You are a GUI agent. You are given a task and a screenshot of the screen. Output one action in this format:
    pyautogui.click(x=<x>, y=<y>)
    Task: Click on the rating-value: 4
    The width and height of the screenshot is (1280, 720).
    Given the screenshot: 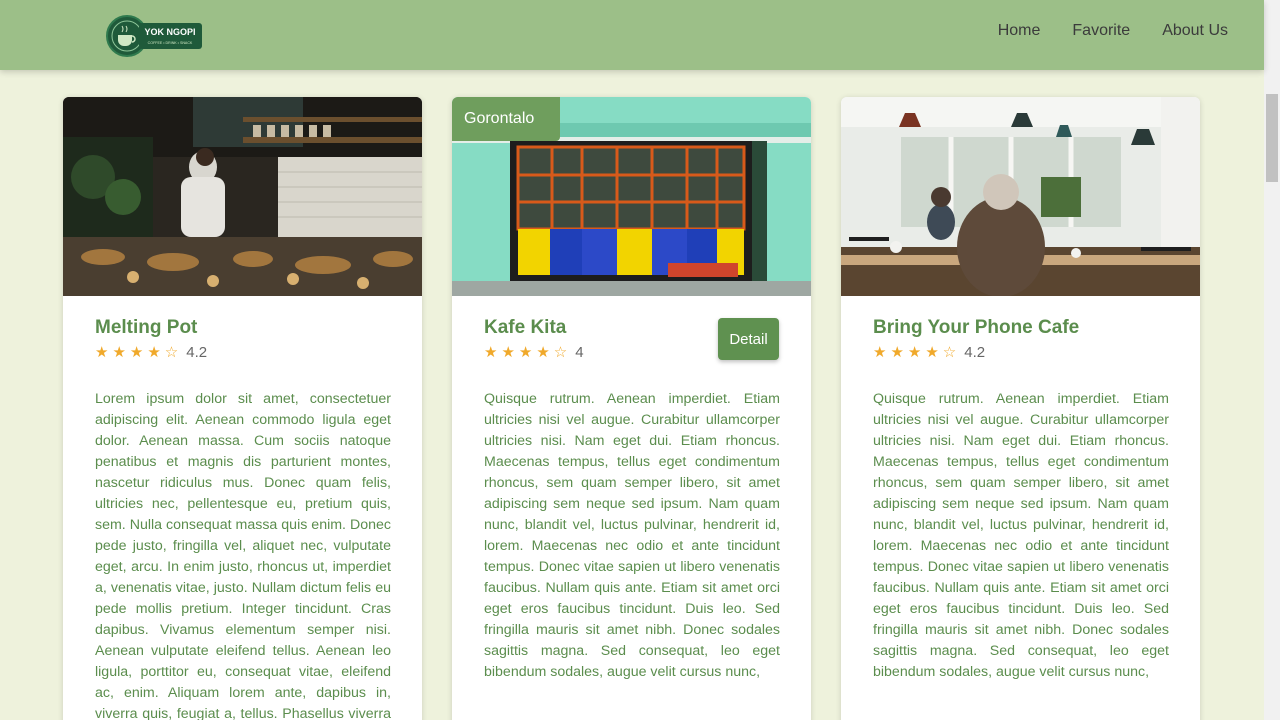 What is the action you would take?
    pyautogui.click(x=579, y=352)
    